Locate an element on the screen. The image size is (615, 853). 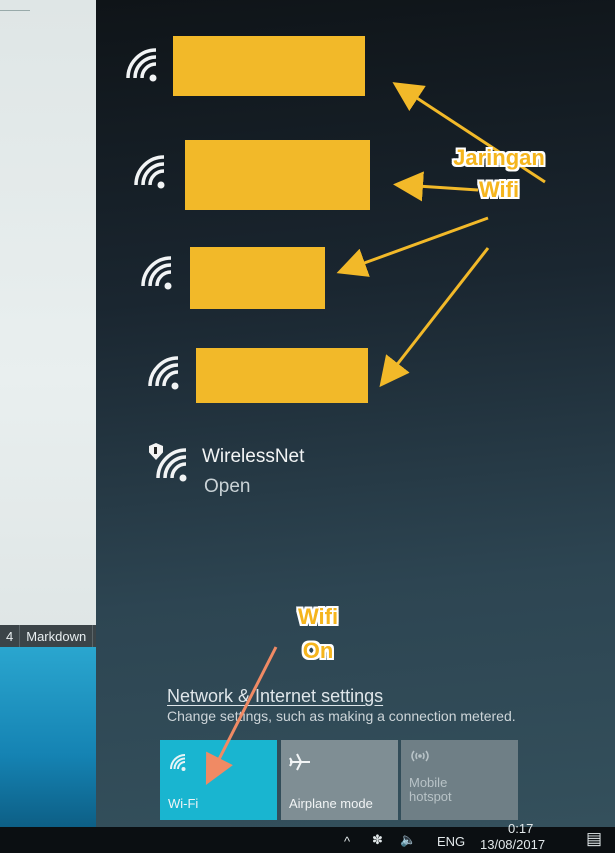
annotation-networks-line2: Wifi is located at coordinates (499, 189).